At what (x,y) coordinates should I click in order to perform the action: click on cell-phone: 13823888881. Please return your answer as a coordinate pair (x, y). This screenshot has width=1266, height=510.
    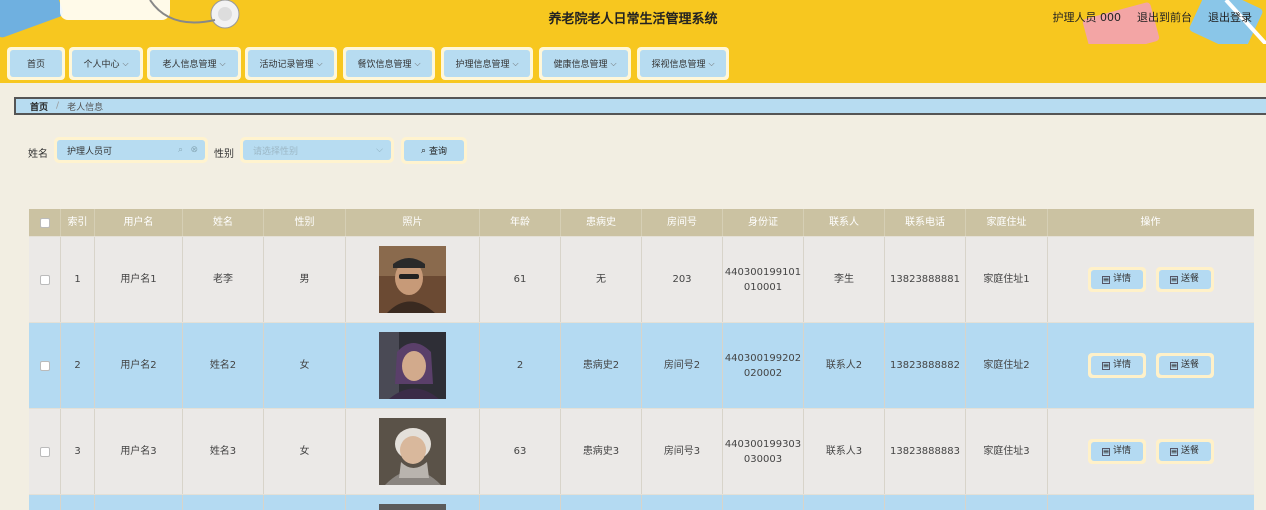
    Looking at the image, I should click on (925, 279).